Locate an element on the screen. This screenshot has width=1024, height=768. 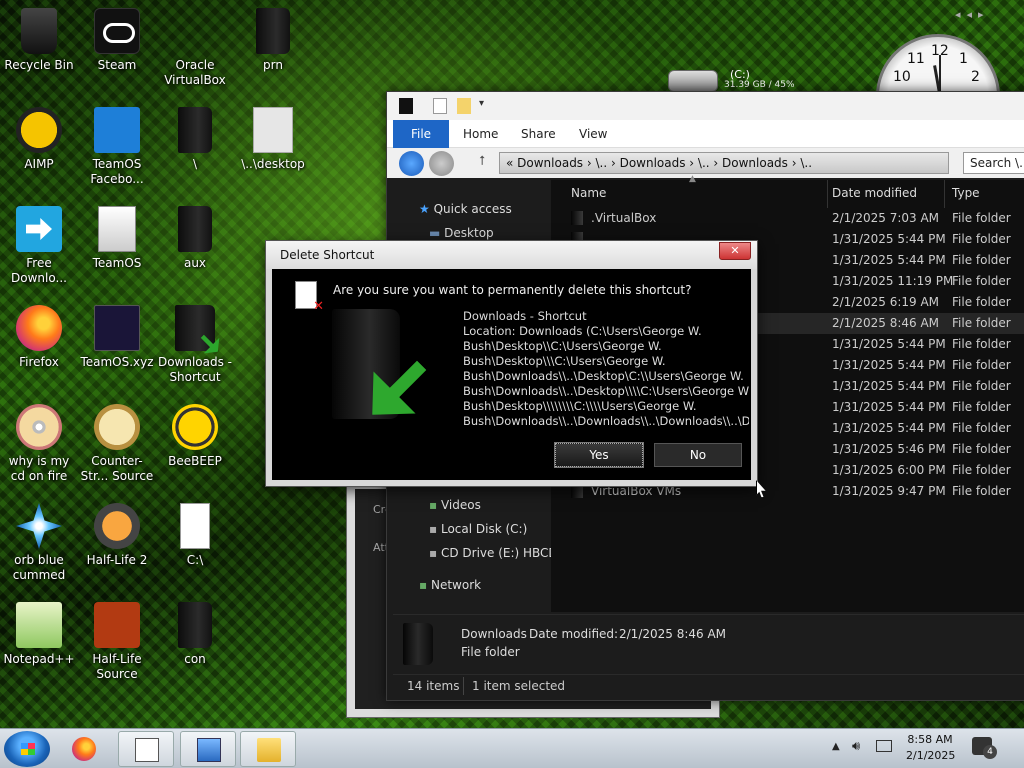
back-arrow-icon is located at coordinates (411, 163).